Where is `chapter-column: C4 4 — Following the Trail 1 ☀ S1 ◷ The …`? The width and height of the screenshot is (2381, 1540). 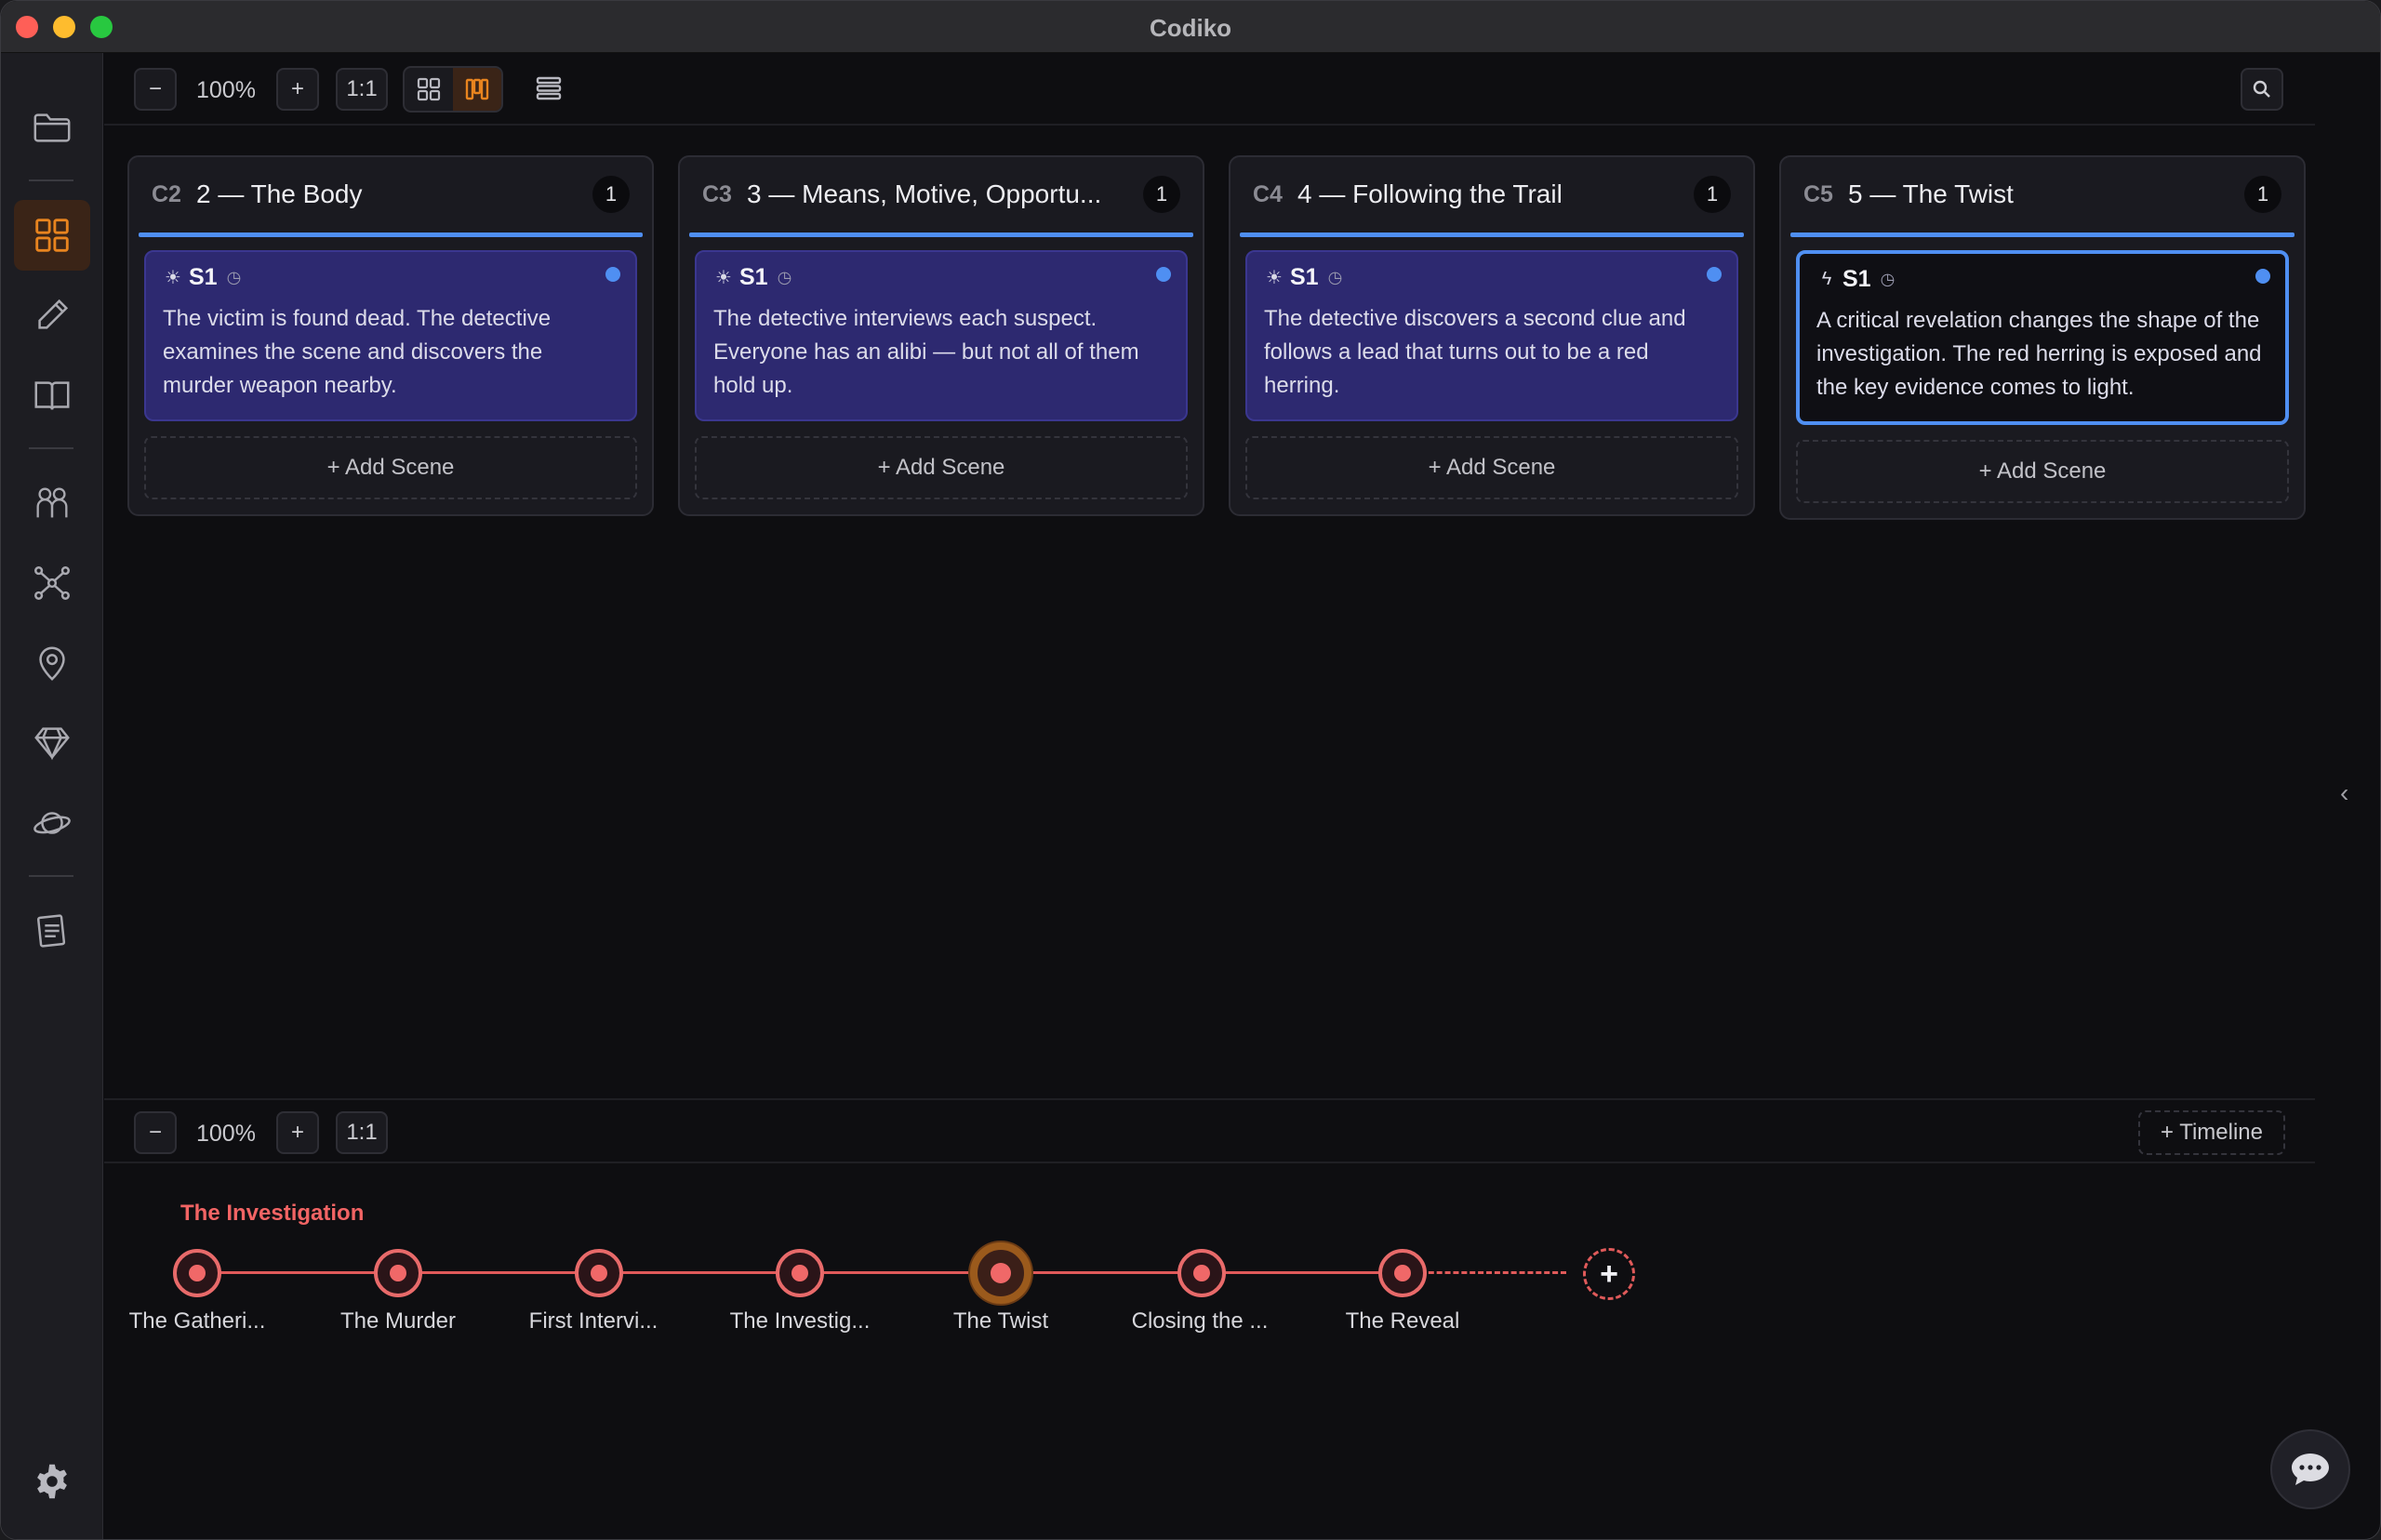
chapter-column: C4 4 — Following the Trail 1 ☀ S1 ◷ The … is located at coordinates (1492, 335).